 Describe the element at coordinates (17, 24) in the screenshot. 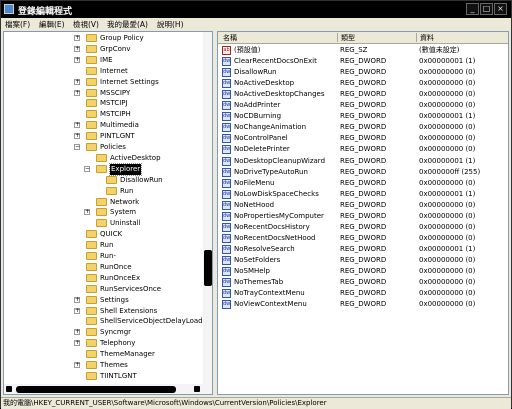

I see `menu-file: 檔案(F)` at that location.